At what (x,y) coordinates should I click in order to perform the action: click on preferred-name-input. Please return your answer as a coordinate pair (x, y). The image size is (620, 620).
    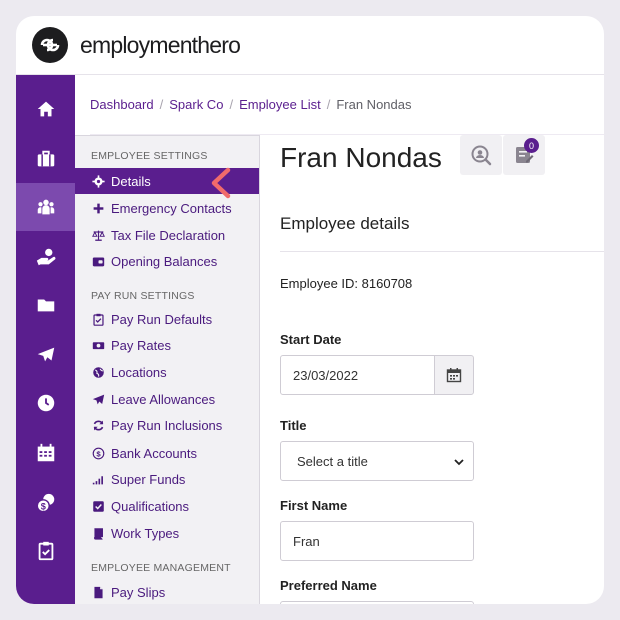
    Looking at the image, I should click on (377, 602).